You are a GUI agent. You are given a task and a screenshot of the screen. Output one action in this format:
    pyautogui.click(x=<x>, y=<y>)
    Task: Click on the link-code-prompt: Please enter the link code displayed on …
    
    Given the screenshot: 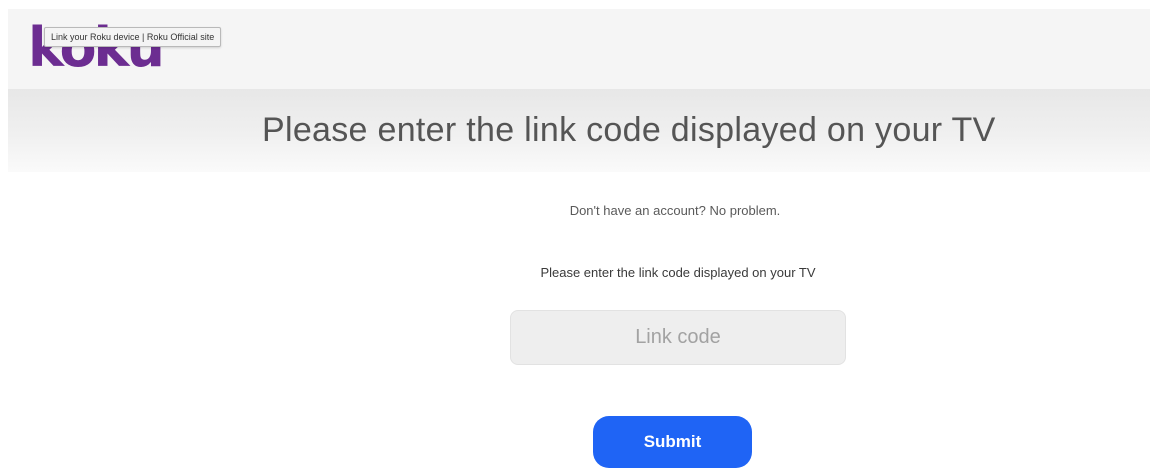 What is the action you would take?
    pyautogui.click(x=678, y=272)
    